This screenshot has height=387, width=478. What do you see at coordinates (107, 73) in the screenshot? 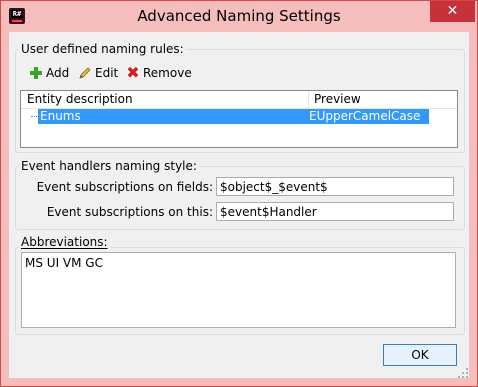
I see `edit-button-label: Edit` at bounding box center [107, 73].